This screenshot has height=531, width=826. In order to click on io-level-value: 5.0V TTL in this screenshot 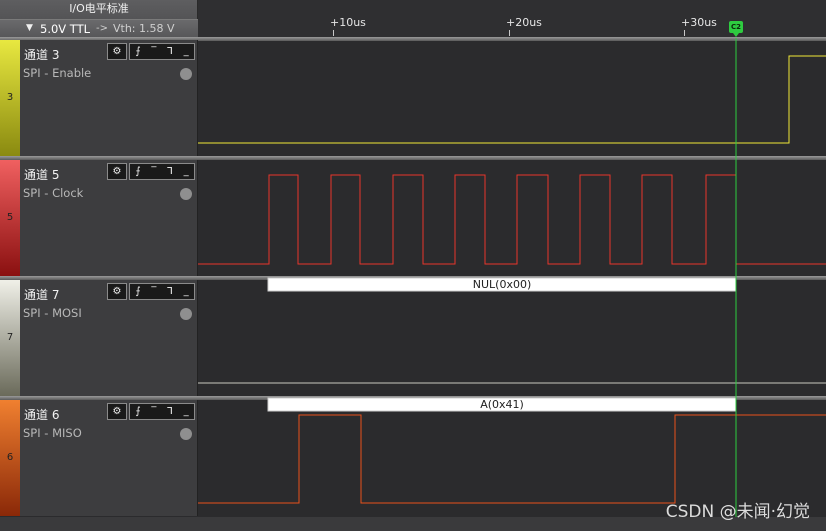, I will do `click(65, 29)`.